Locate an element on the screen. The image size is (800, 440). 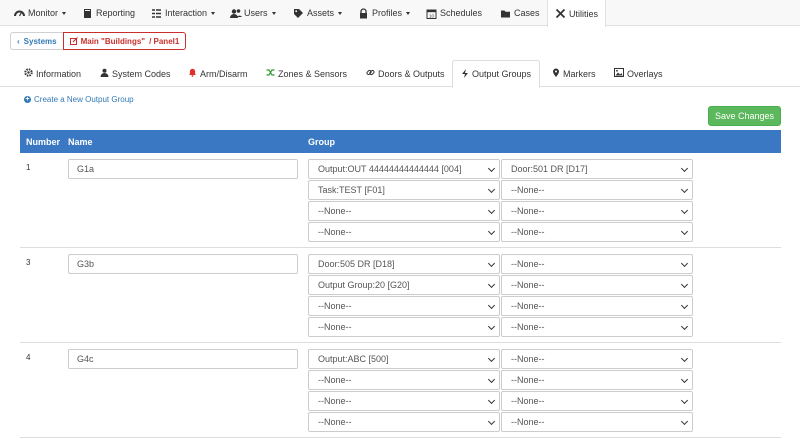
nav-monitor-label: Monitor is located at coordinates (43, 13).